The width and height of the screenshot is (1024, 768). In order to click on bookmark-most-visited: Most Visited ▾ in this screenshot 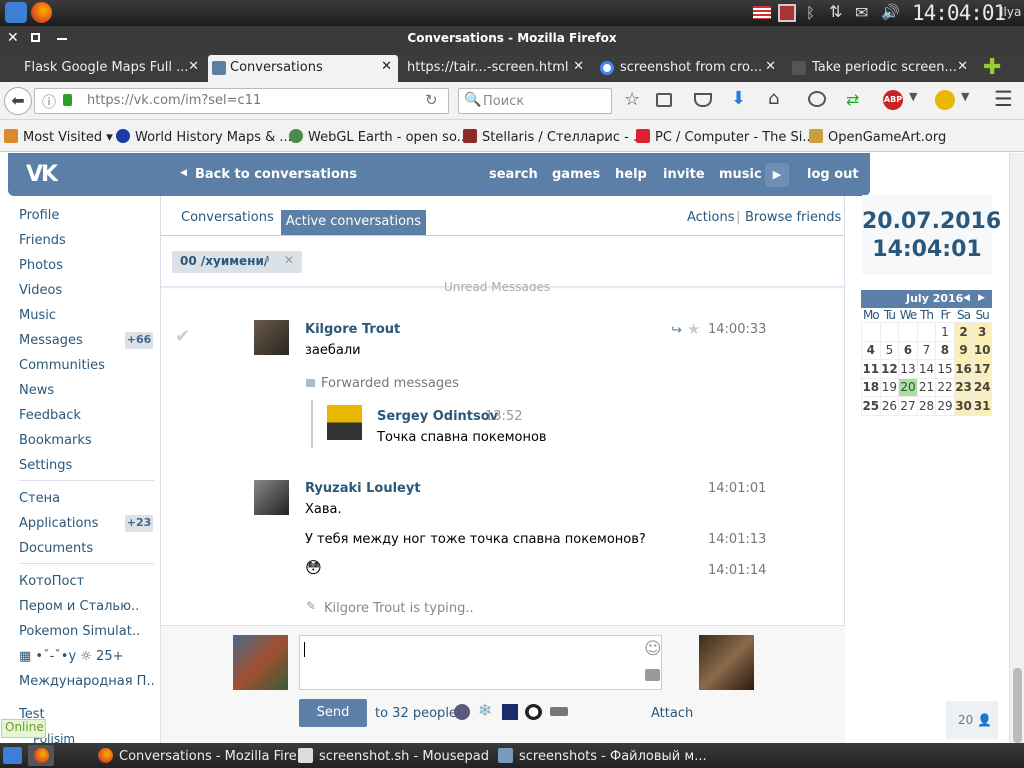, I will do `click(58, 137)`.